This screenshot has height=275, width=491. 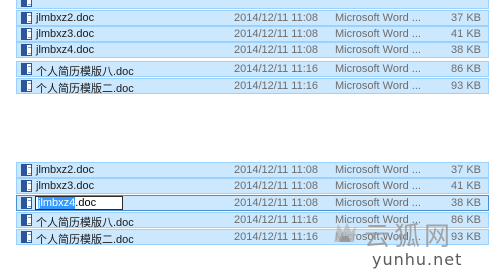 What do you see at coordinates (252, 4) in the screenshot?
I see `file-row-partial` at bounding box center [252, 4].